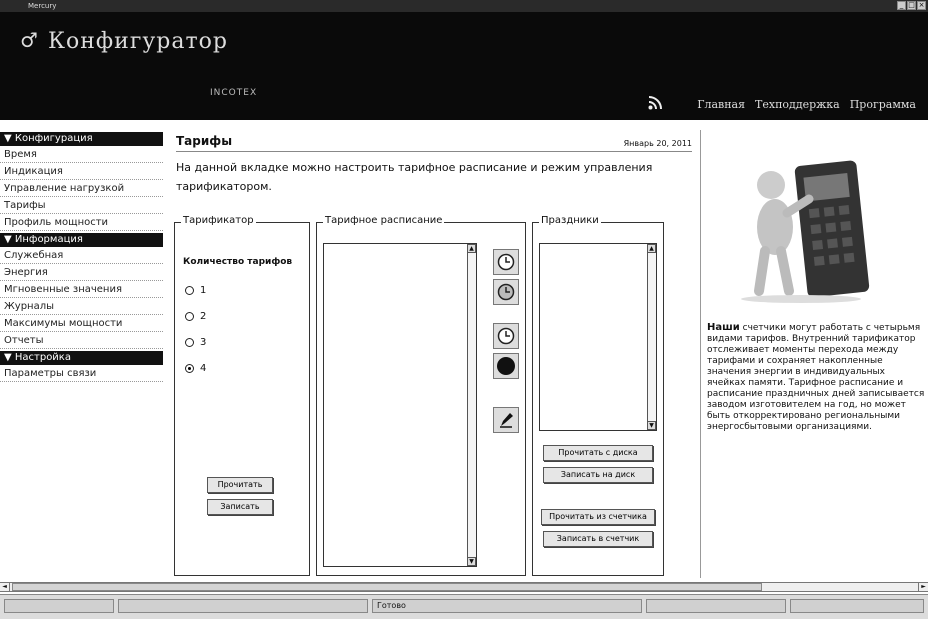 This screenshot has height=619, width=928. What do you see at coordinates (138, 41) in the screenshot?
I see `app-title: Конфигуратор` at bounding box center [138, 41].